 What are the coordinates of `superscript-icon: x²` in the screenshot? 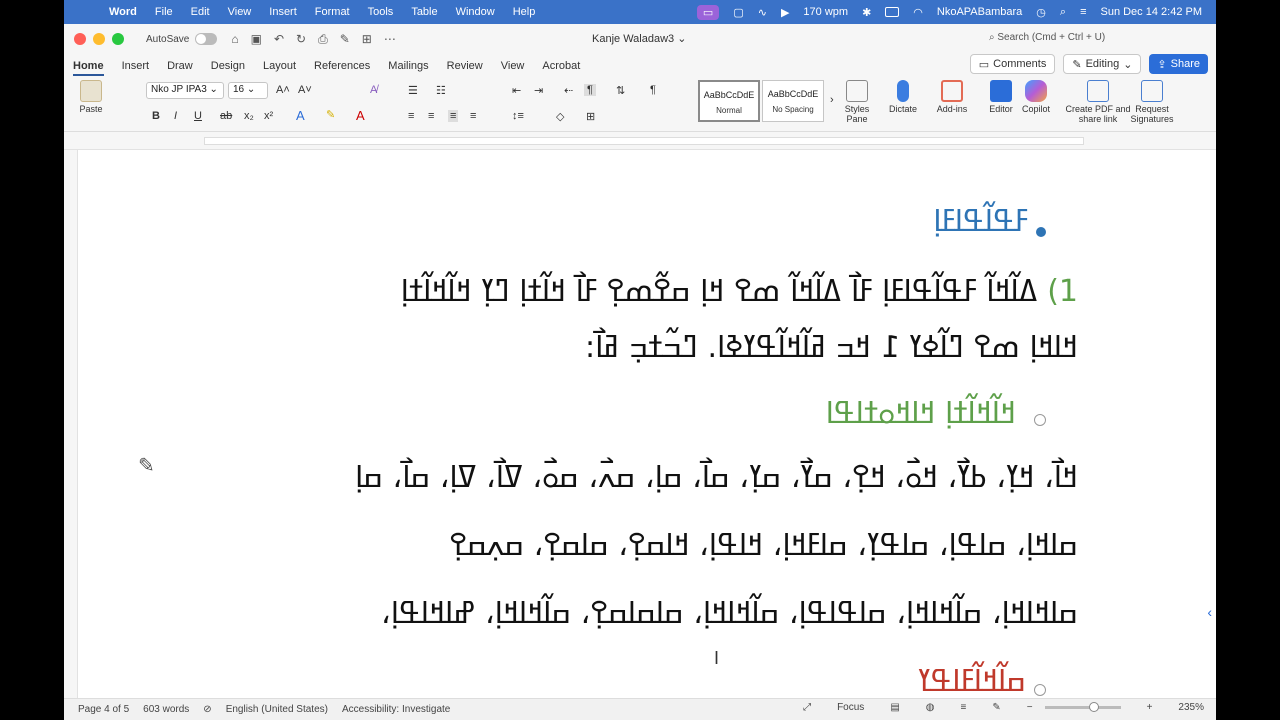 It's located at (268, 116).